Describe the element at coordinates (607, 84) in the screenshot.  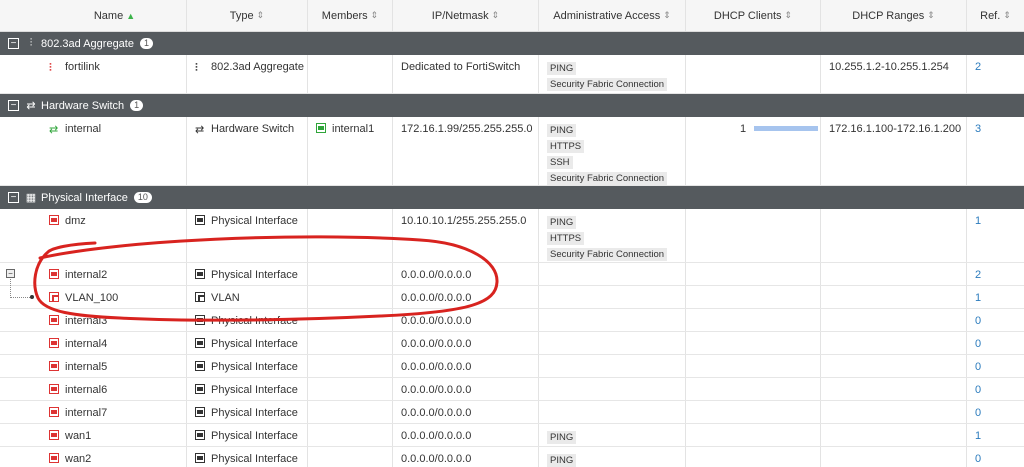
I see `access-tag: Security Fabric Connection` at that location.